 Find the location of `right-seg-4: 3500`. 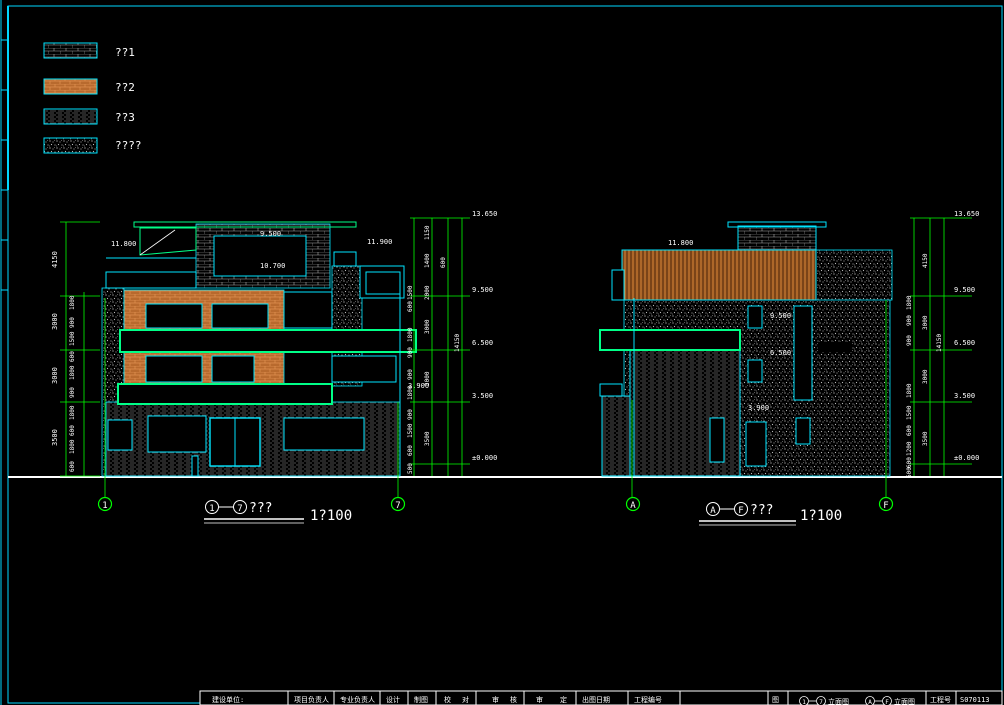

right-seg-4: 3500 is located at coordinates (925, 438).